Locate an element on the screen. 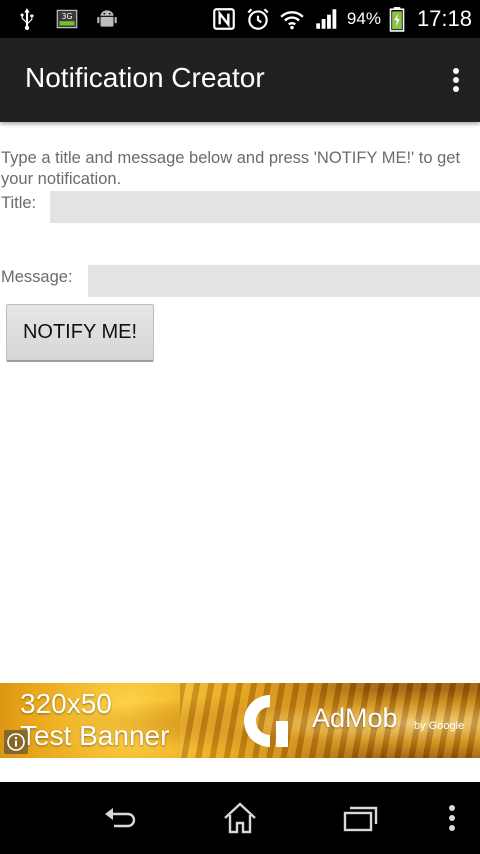 The height and width of the screenshot is (854, 480). status-bar: 3G 94% 17:18 is located at coordinates (240, 19).